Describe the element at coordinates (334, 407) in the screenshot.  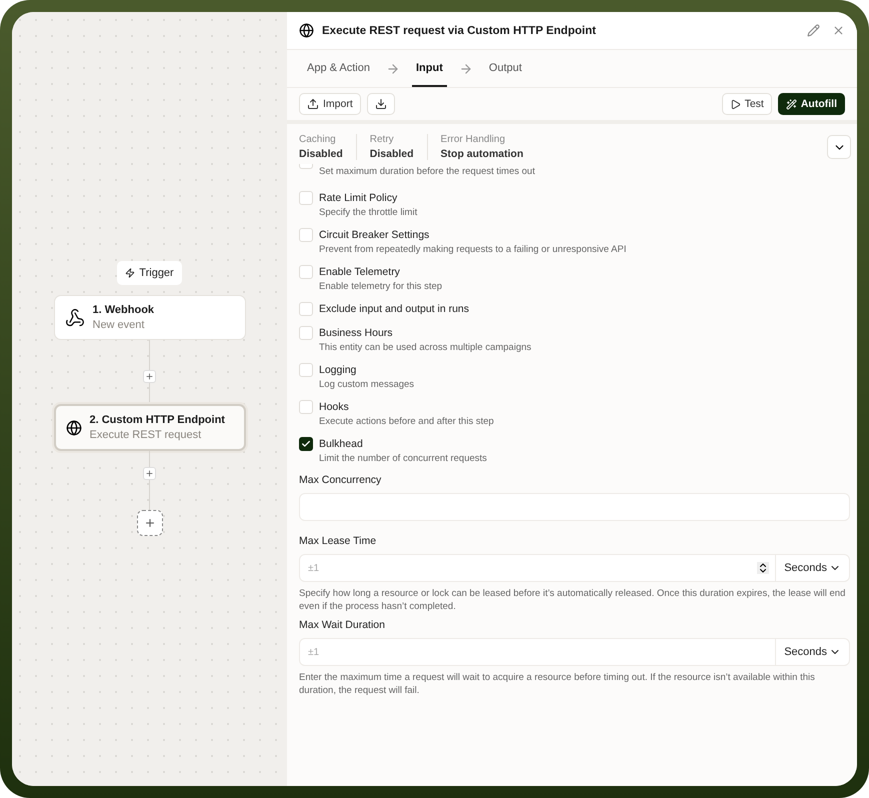
I see `option-title: Hooks` at that location.